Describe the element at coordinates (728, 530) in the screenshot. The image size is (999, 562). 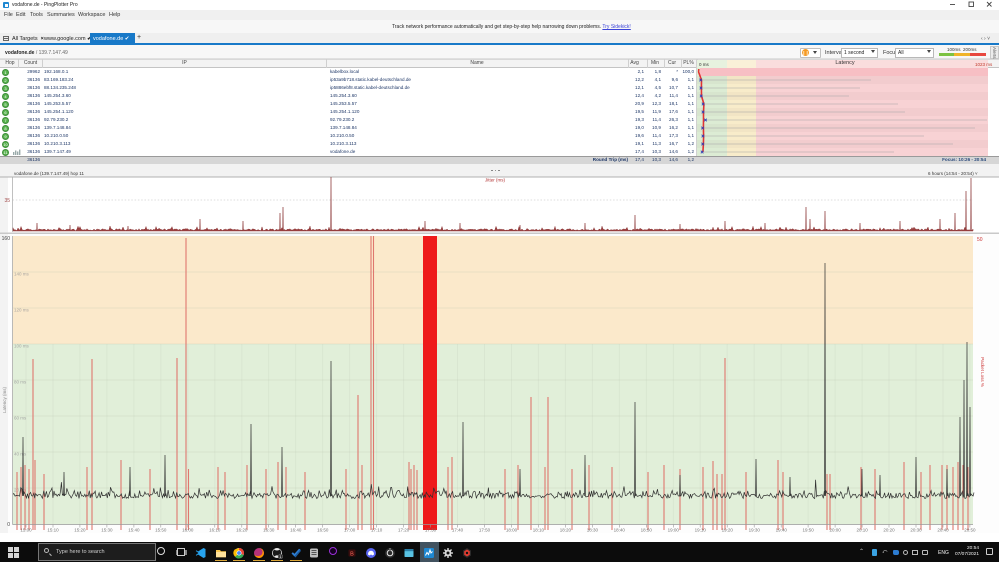
I see `svg-text: 19:20` at that location.